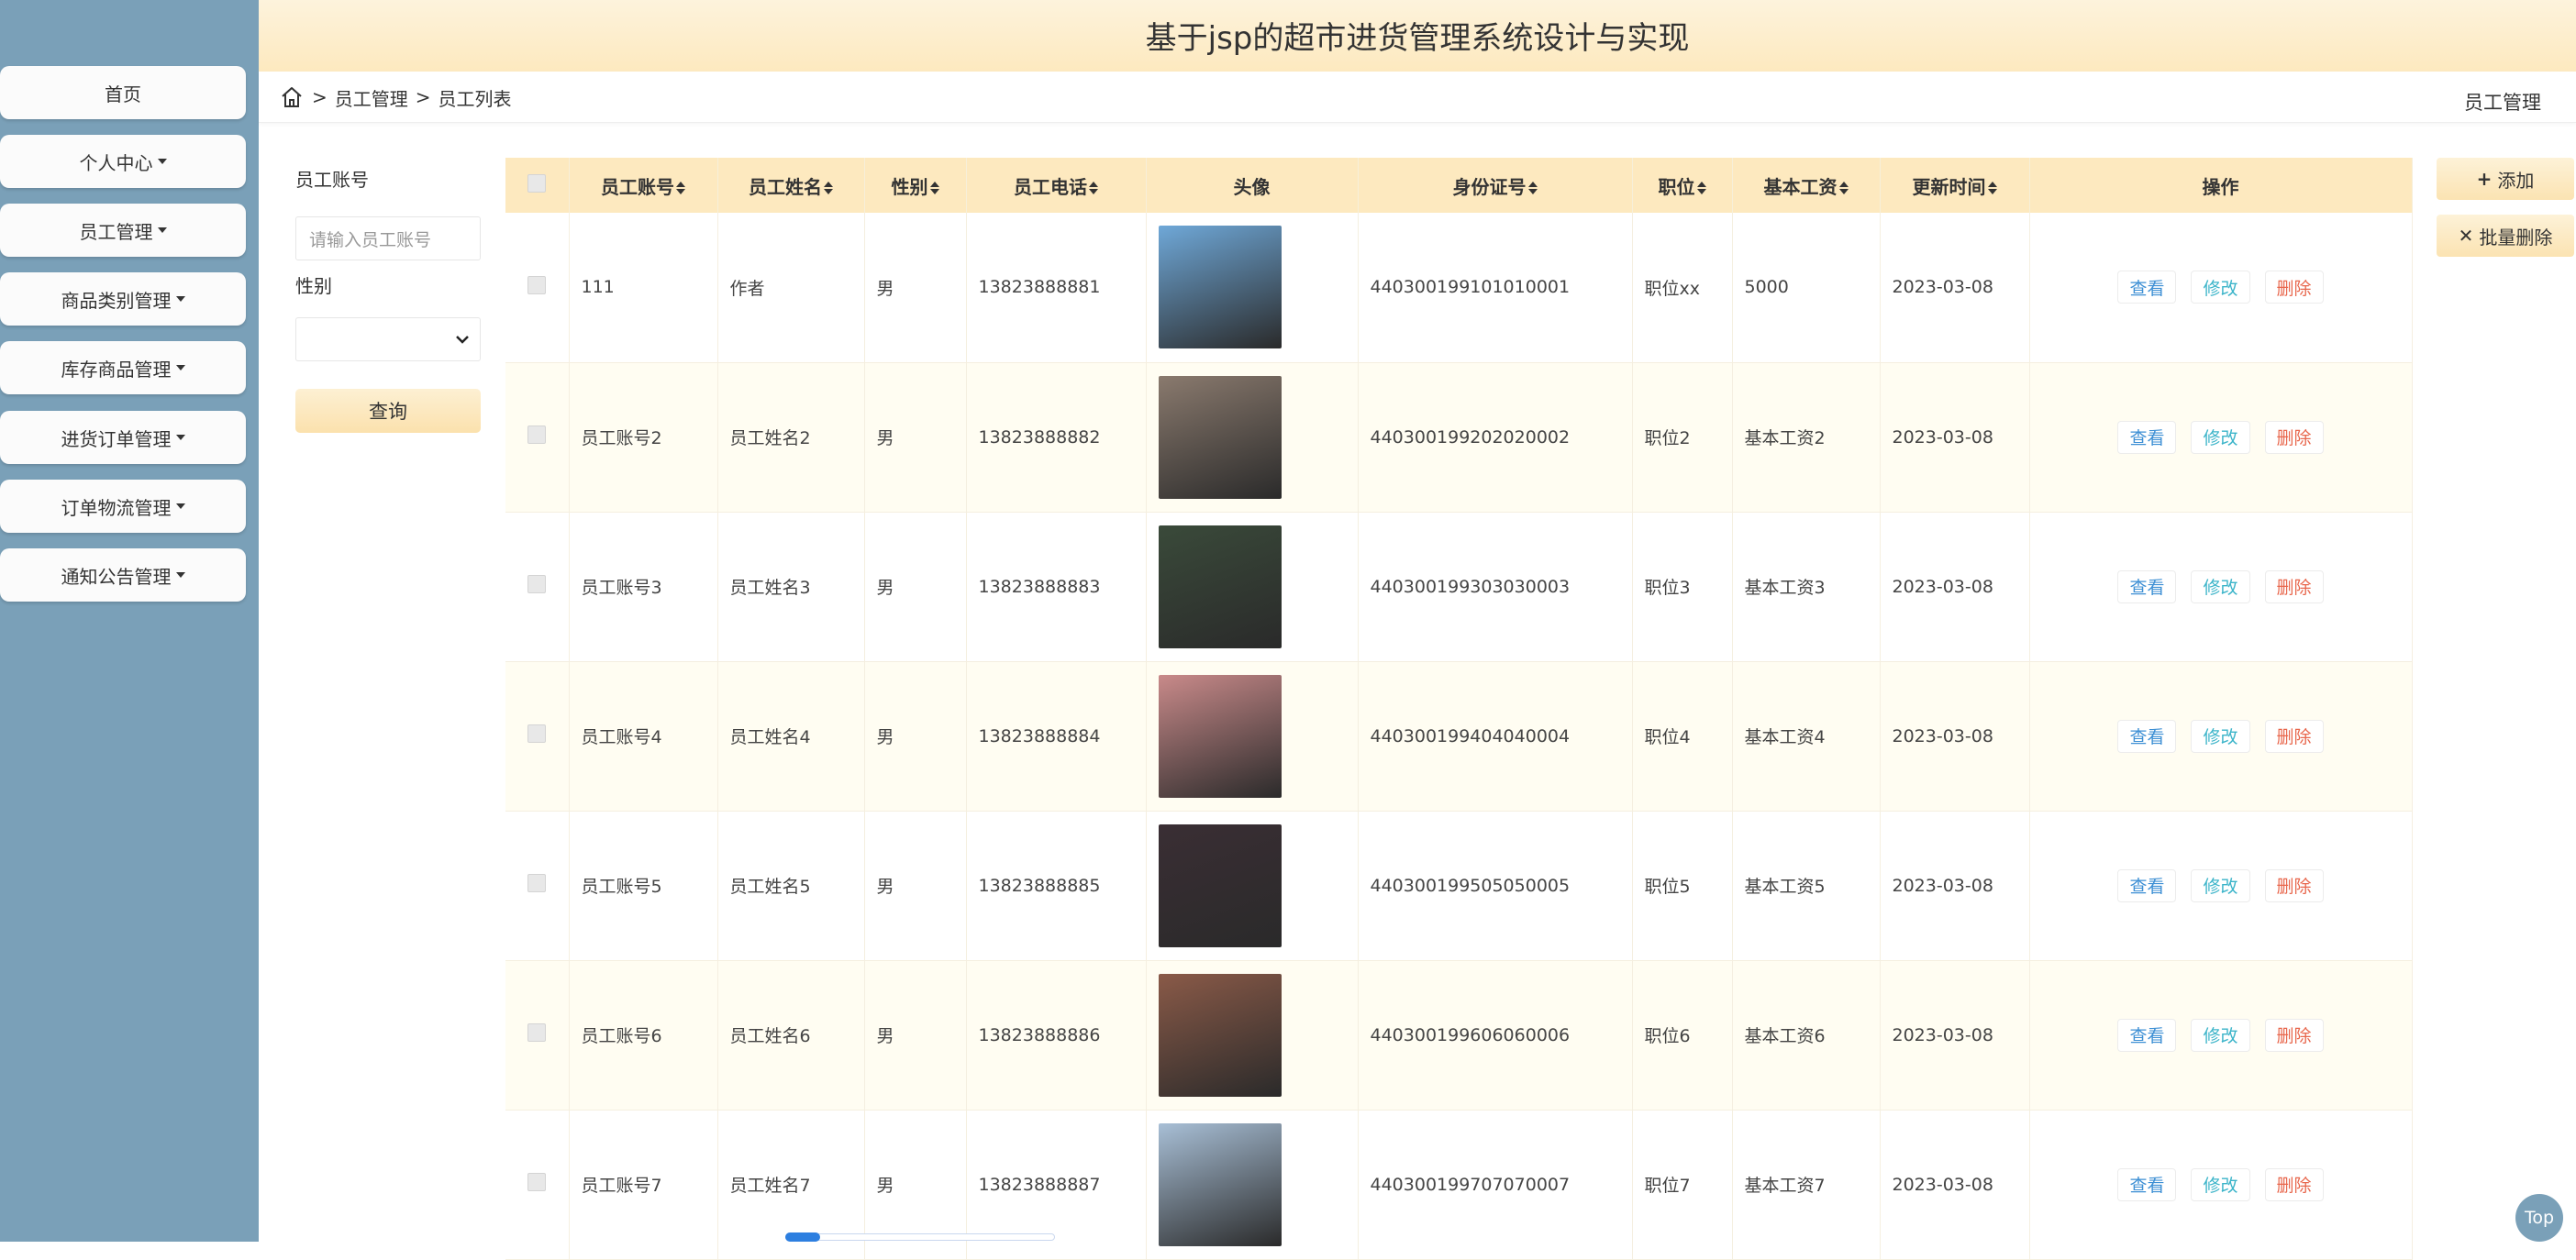 Image resolution: width=2576 pixels, height=1260 pixels. Describe the element at coordinates (123, 506) in the screenshot. I see `sidebar-item: 订单物流管理` at that location.